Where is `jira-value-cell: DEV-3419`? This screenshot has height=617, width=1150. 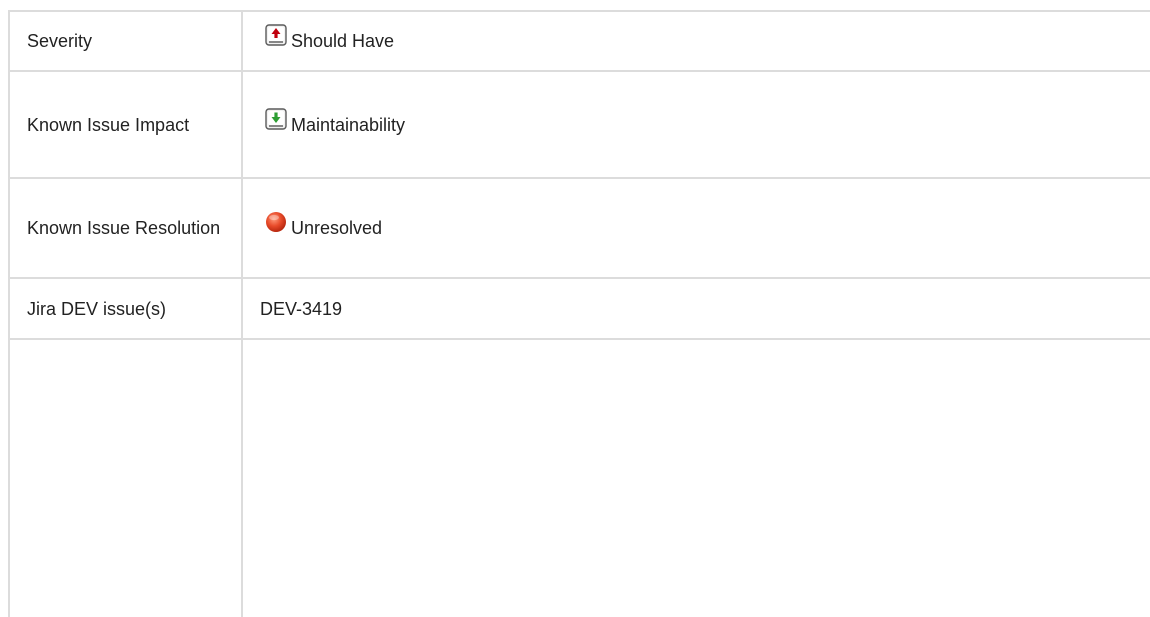 jira-value-cell: DEV-3419 is located at coordinates (700, 308).